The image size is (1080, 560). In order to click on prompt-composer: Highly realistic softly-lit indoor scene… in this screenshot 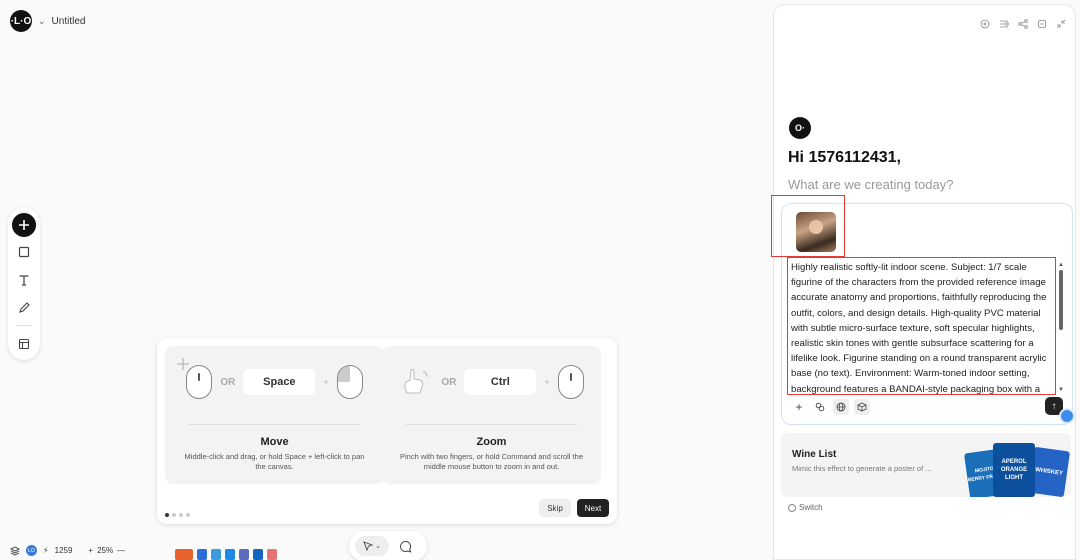, I will do `click(922, 310)`.